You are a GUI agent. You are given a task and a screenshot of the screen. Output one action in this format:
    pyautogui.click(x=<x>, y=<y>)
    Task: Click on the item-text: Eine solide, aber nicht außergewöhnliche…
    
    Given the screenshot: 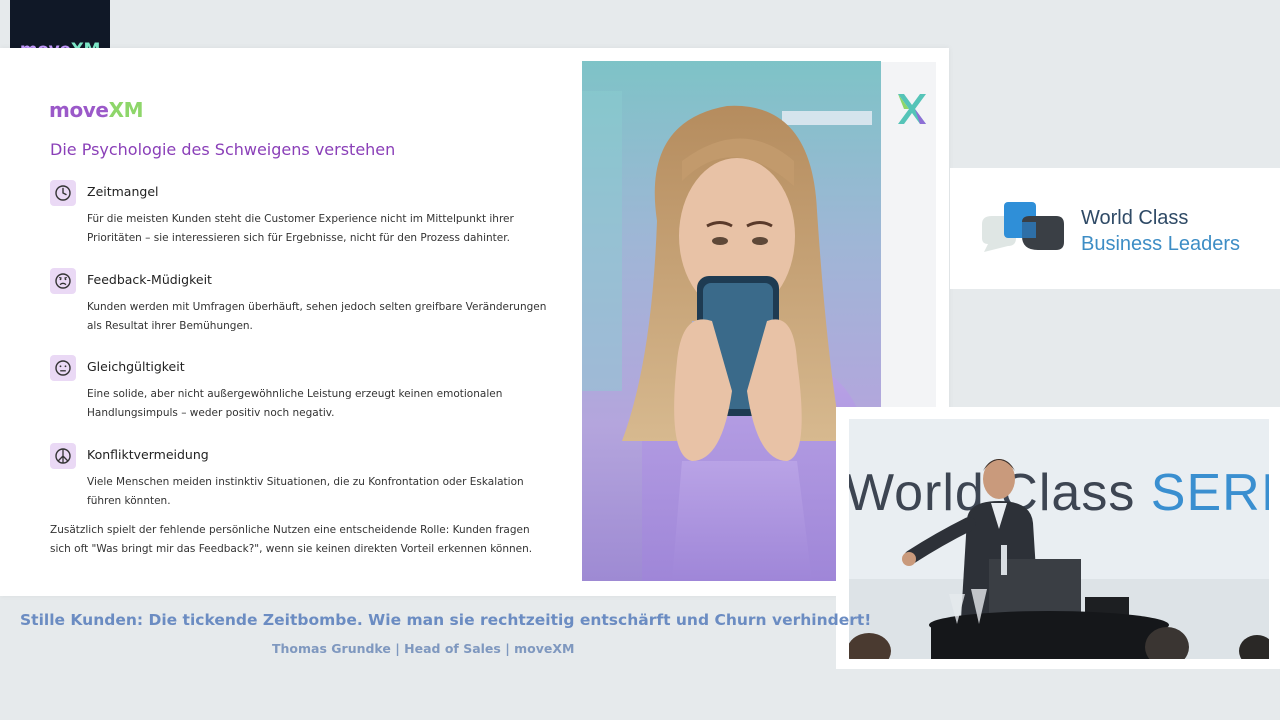 What is the action you would take?
    pyautogui.click(x=295, y=403)
    